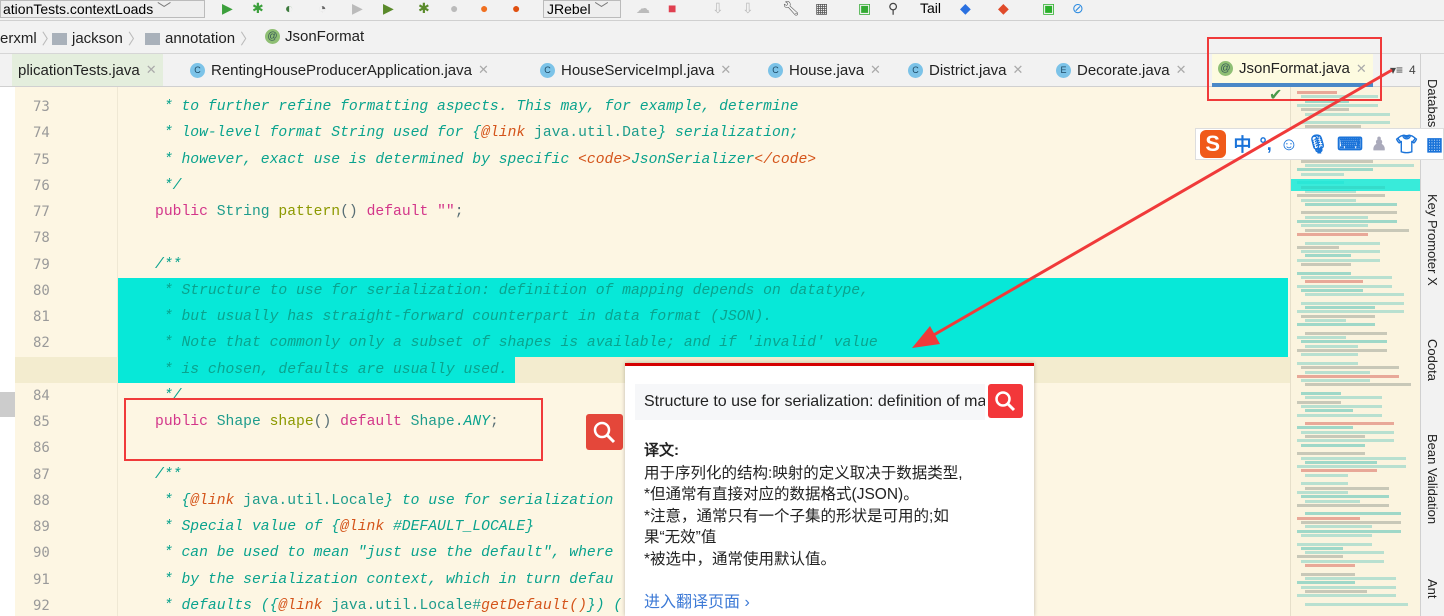 This screenshot has width=1444, height=616. What do you see at coordinates (781, 494) in the screenshot?
I see `translation-line: *但通常有直接对应的数据格式(JSON)。` at bounding box center [781, 494].